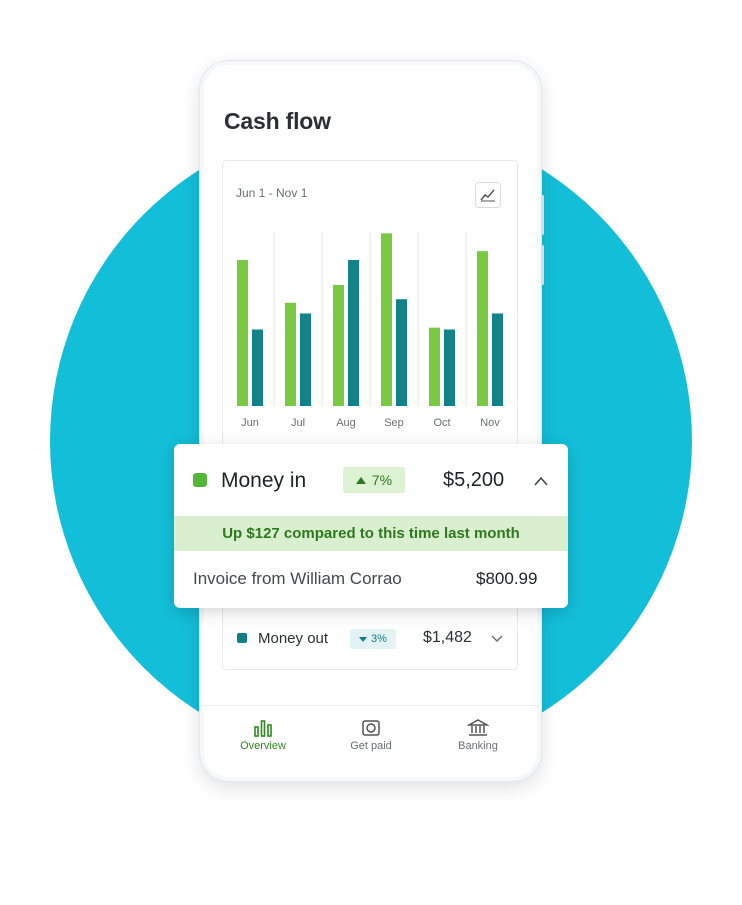 The height and width of the screenshot is (905, 742). Describe the element at coordinates (293, 638) in the screenshot. I see `money-out-label: Money out` at that location.